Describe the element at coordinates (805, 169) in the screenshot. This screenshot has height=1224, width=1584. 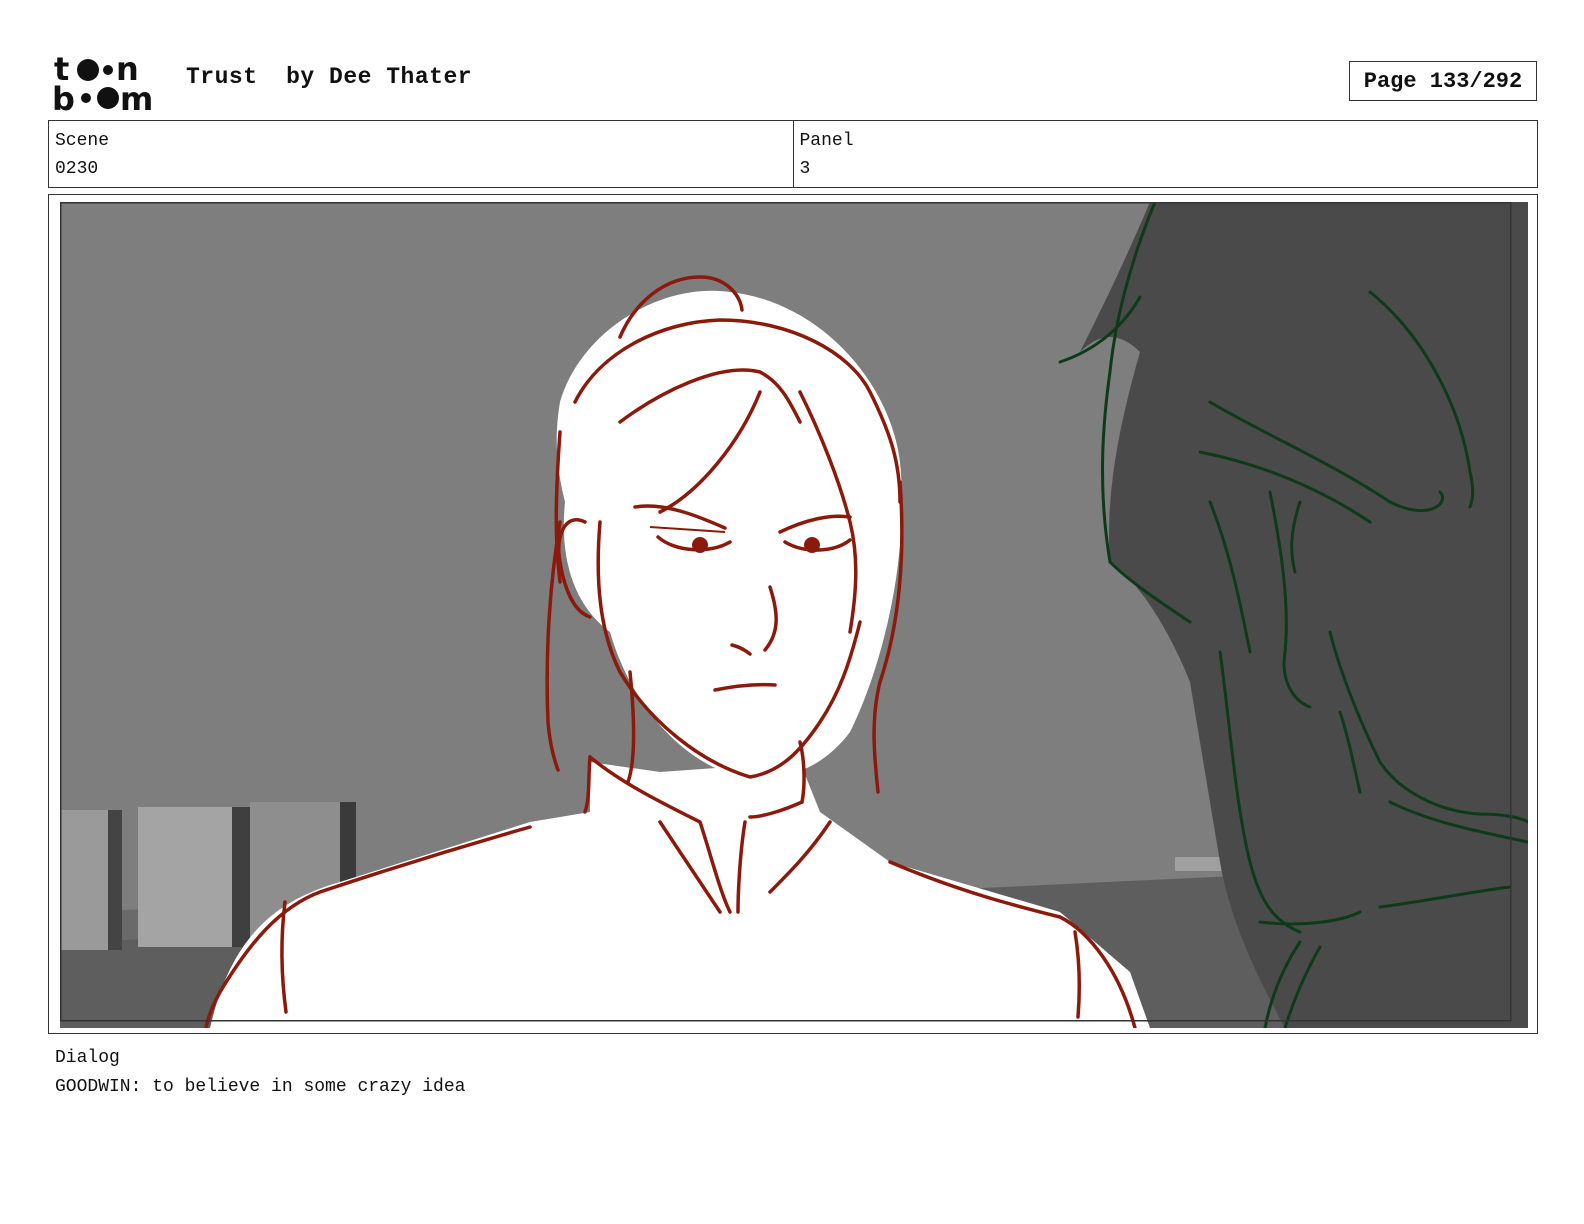
I see `panel-value: 3` at that location.